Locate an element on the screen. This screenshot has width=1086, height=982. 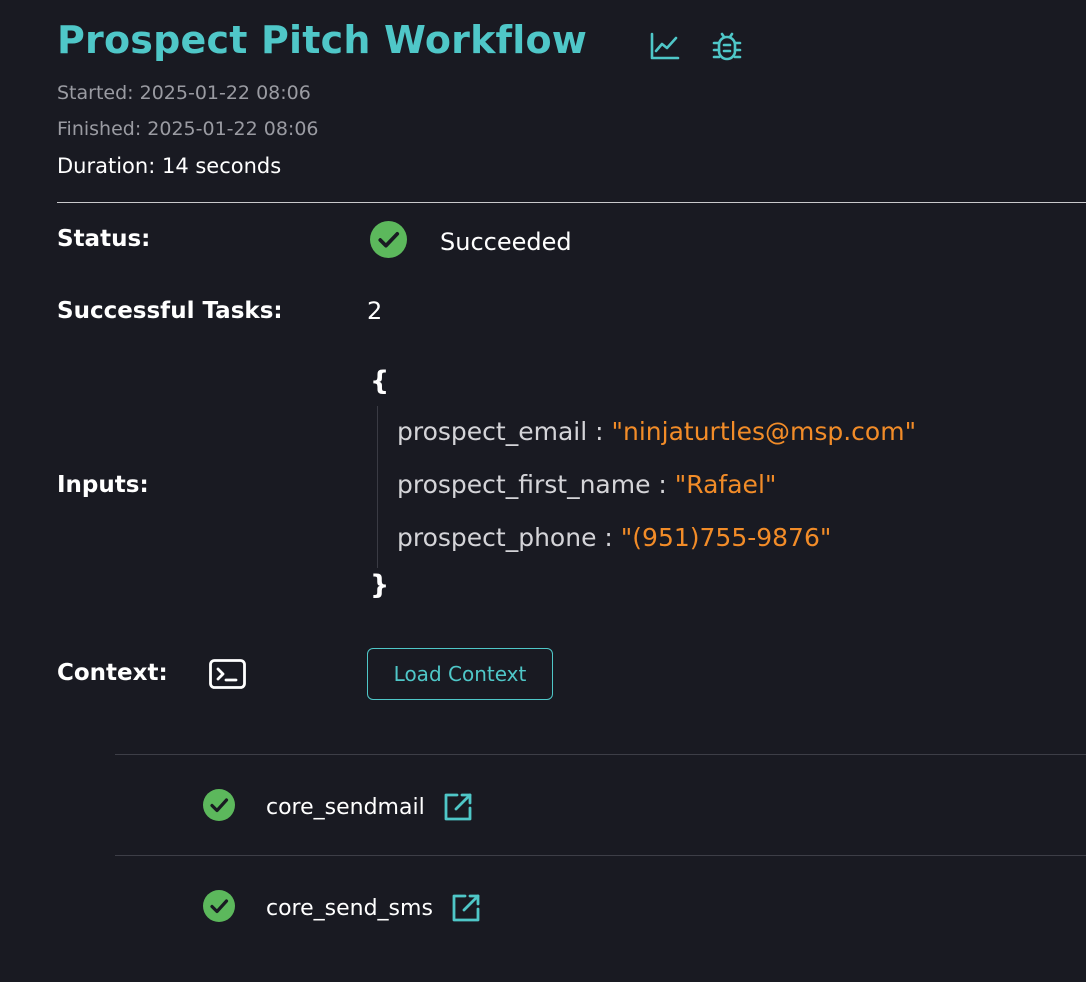
finished-time: Finished: 2025-01-22 08:06 is located at coordinates (188, 129).